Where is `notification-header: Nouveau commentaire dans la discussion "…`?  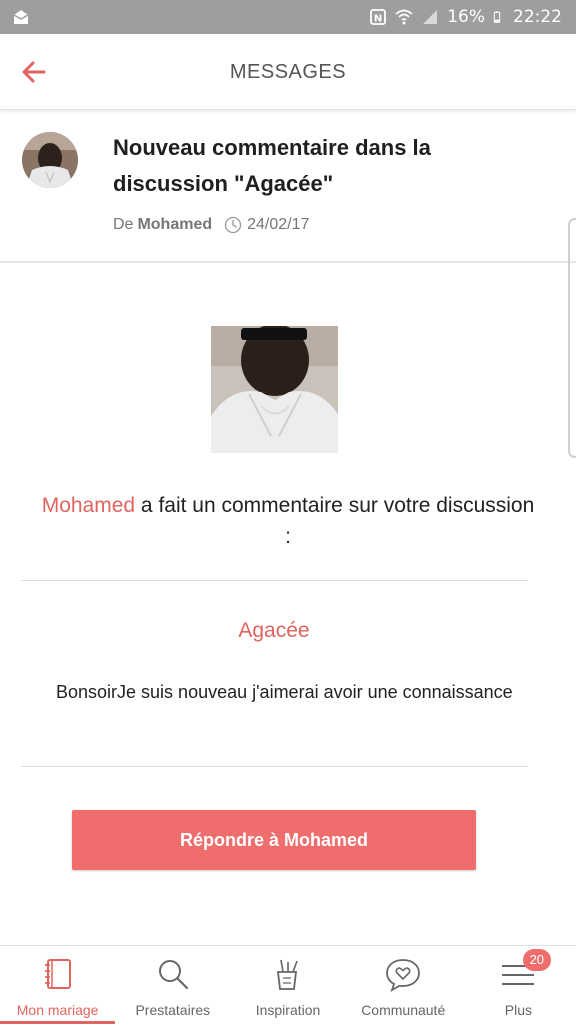
notification-header: Nouveau commentaire dans la discussion "… is located at coordinates (288, 186).